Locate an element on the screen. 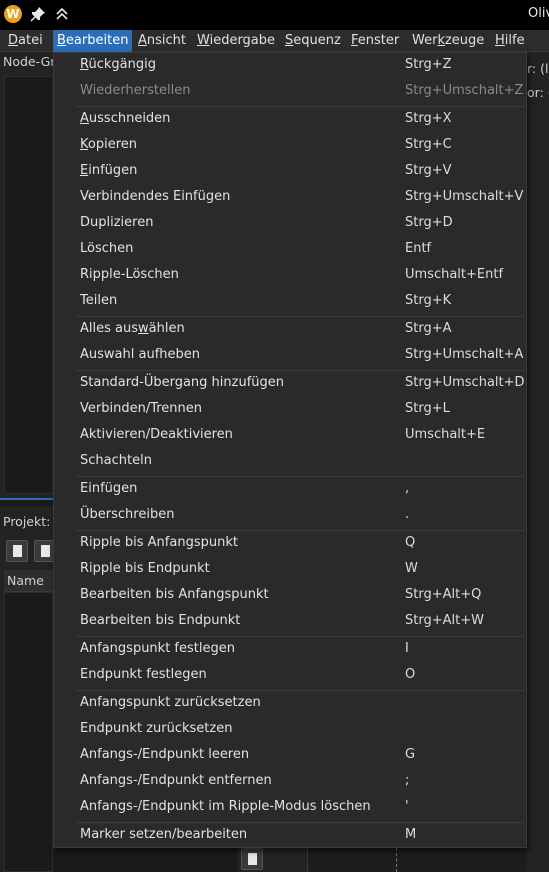 The height and width of the screenshot is (872, 549). menu-fenster: Fenster is located at coordinates (375, 41).